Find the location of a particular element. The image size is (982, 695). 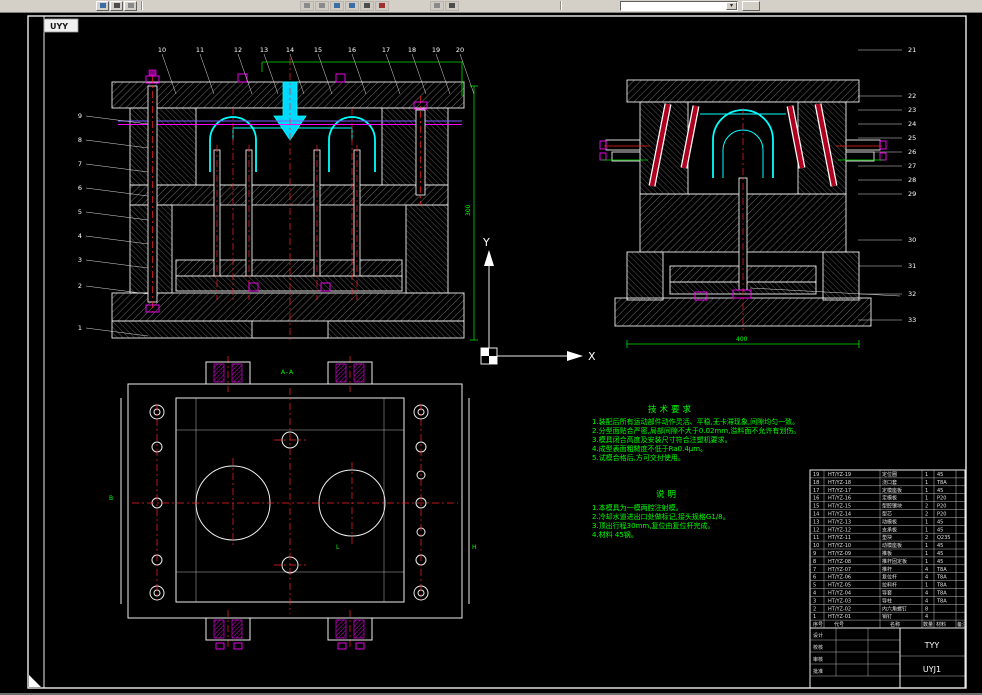

print-button is located at coordinates (130, 6).